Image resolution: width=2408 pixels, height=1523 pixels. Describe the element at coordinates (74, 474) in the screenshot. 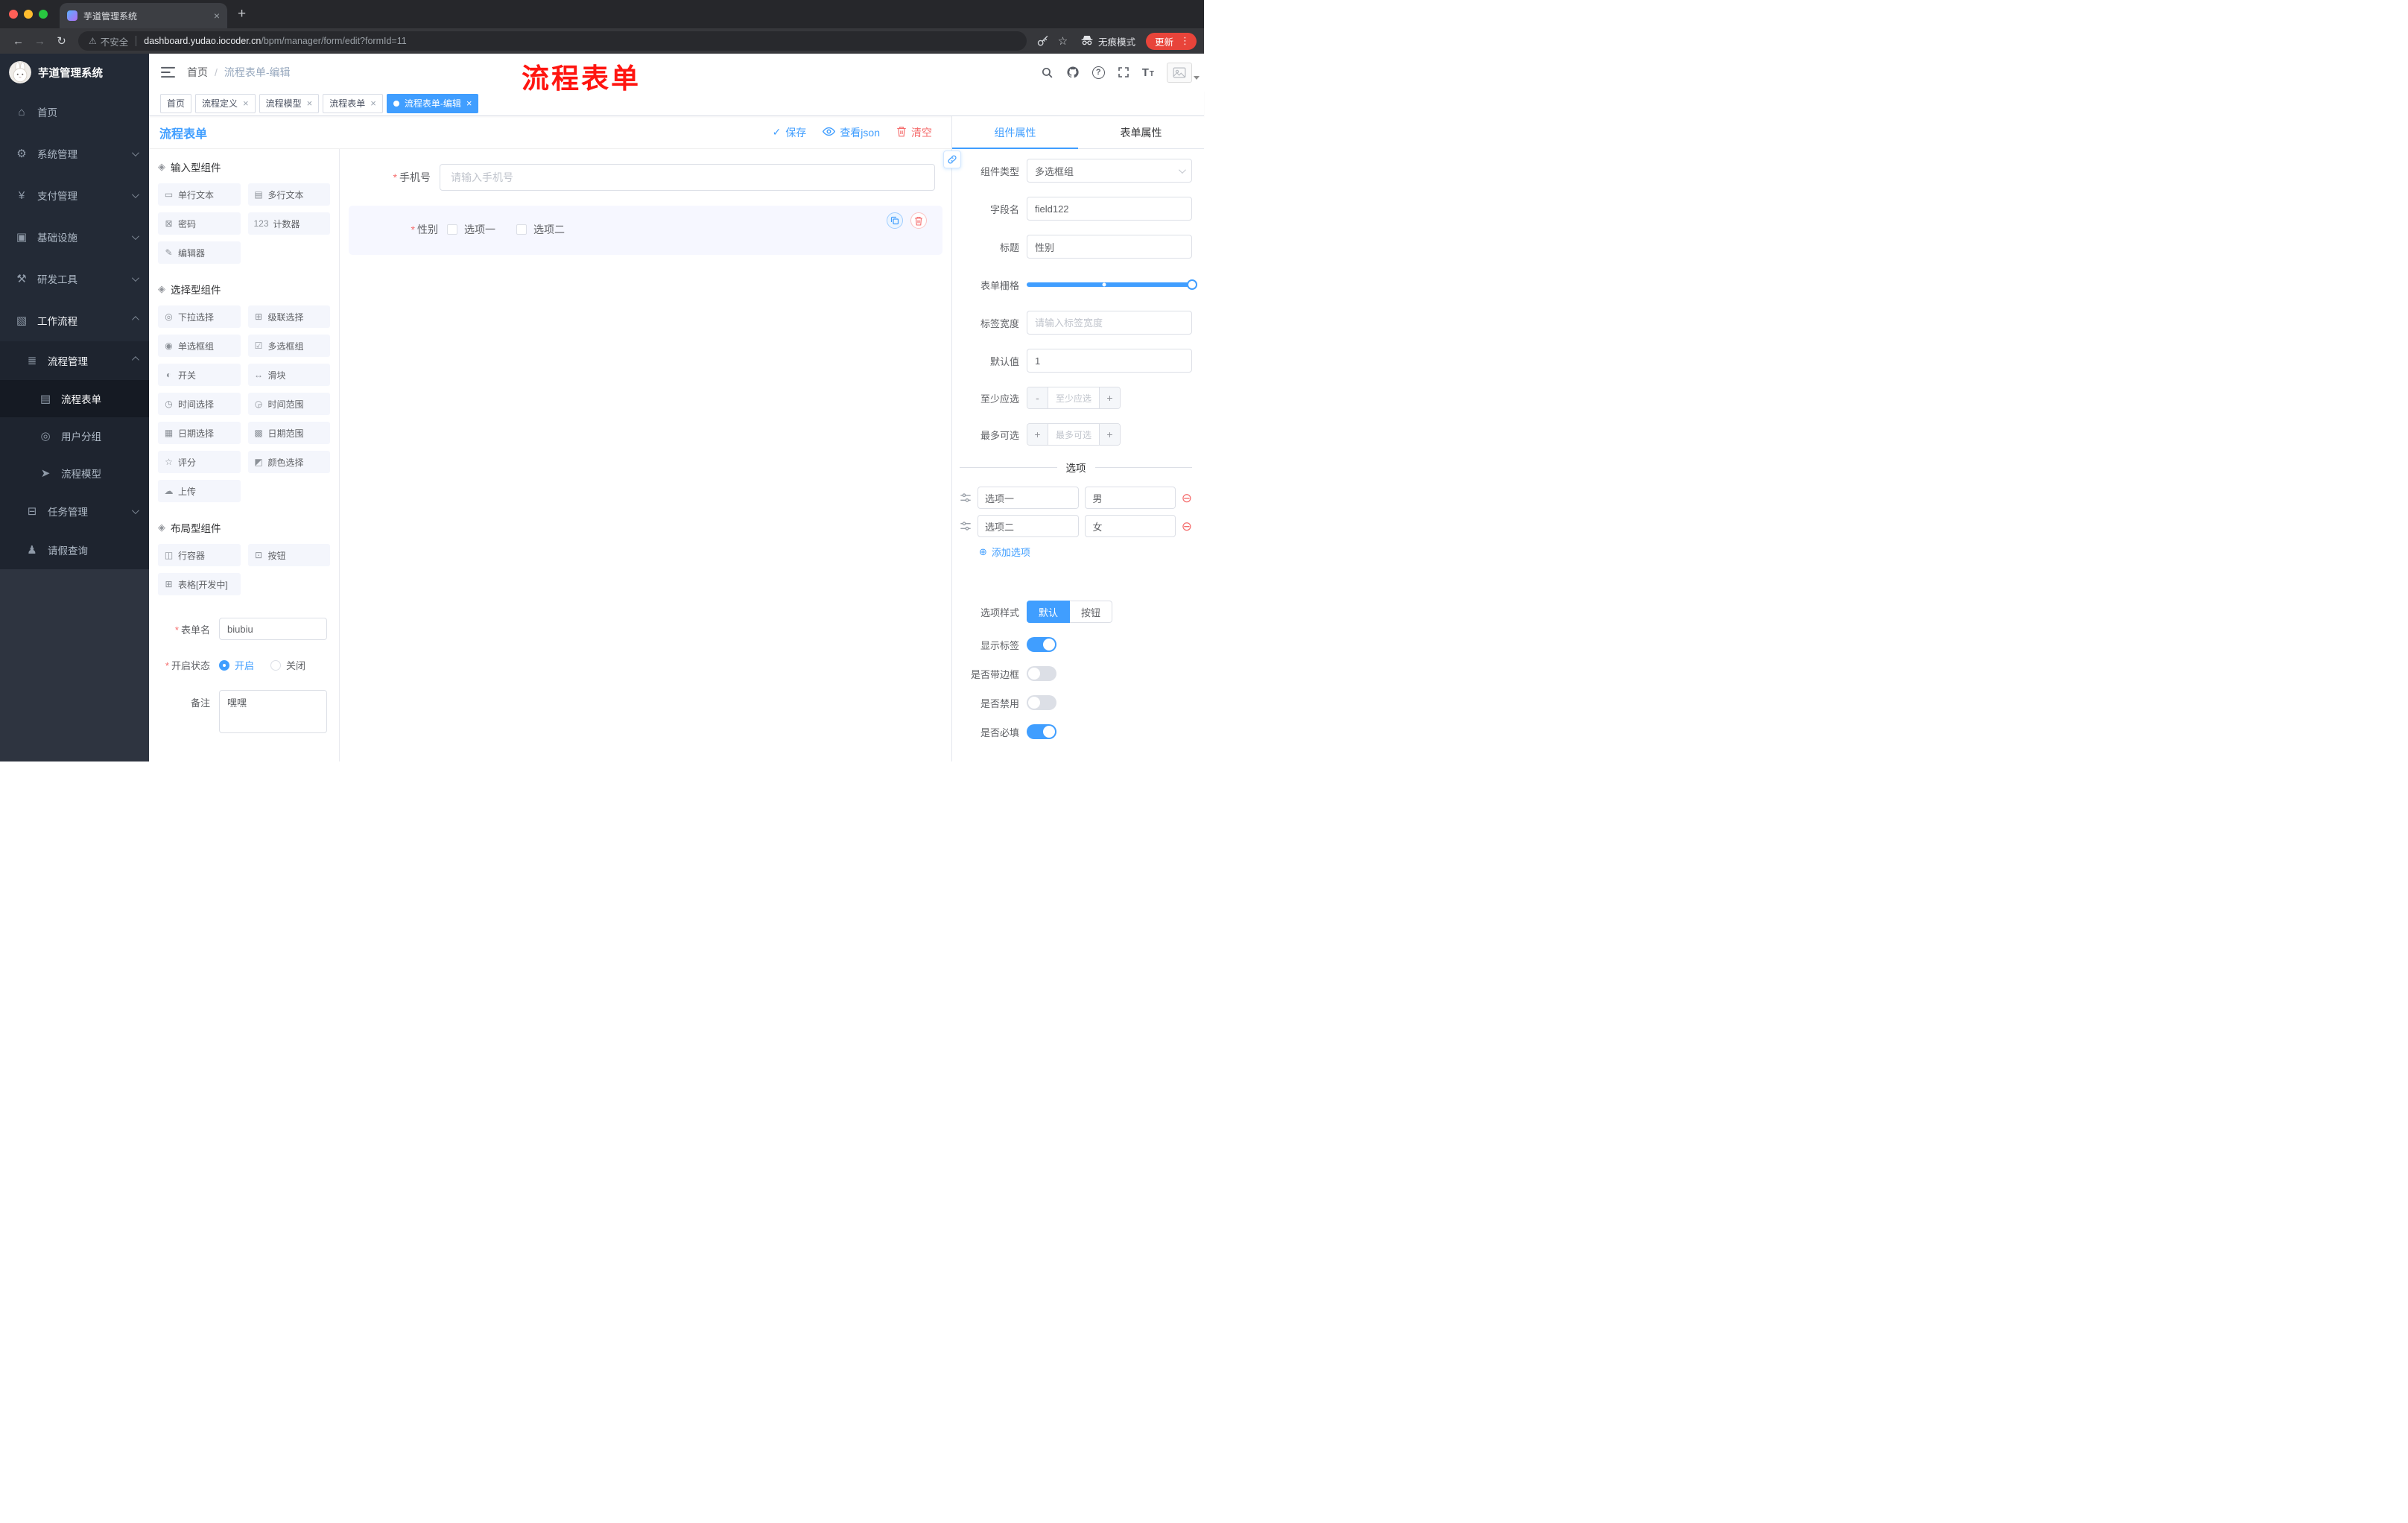

I see `sidebar-item-process-model: ➤ 流程模型` at that location.